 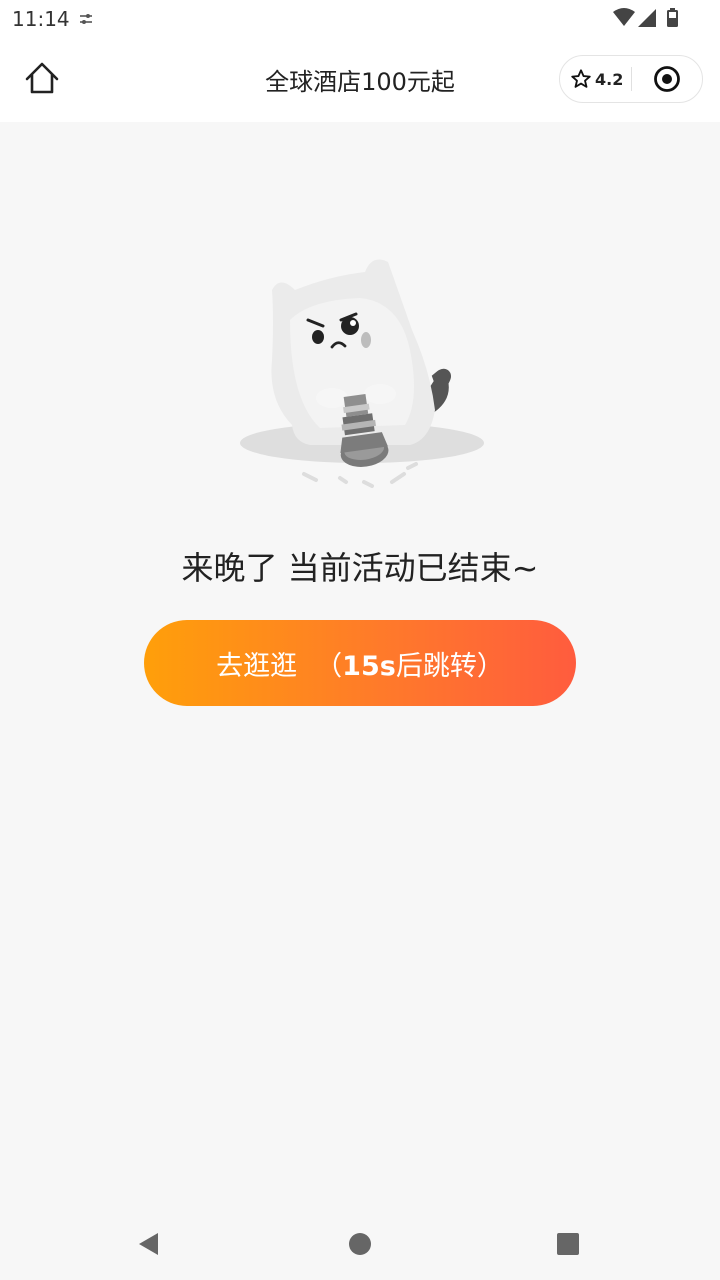 What do you see at coordinates (369, 666) in the screenshot?
I see `countdown-seconds: 15s` at bounding box center [369, 666].